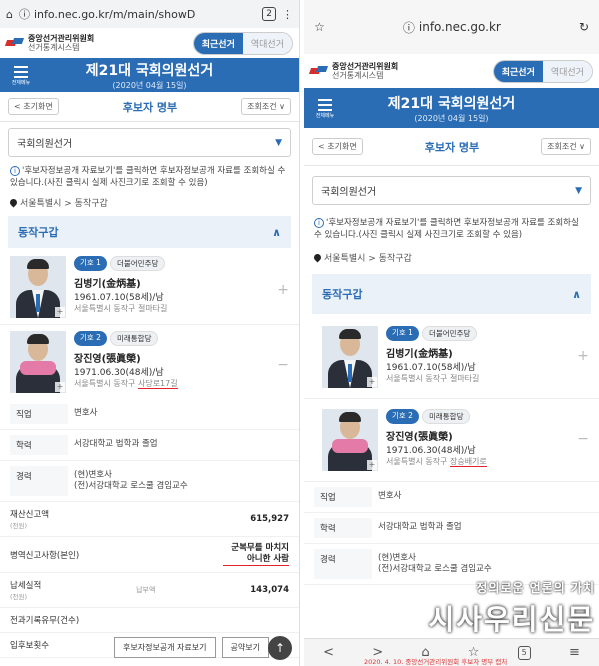  Describe the element at coordinates (165, 647) in the screenshot. I see `candidate-info-button: 후보자정보공개 자료보기` at that location.